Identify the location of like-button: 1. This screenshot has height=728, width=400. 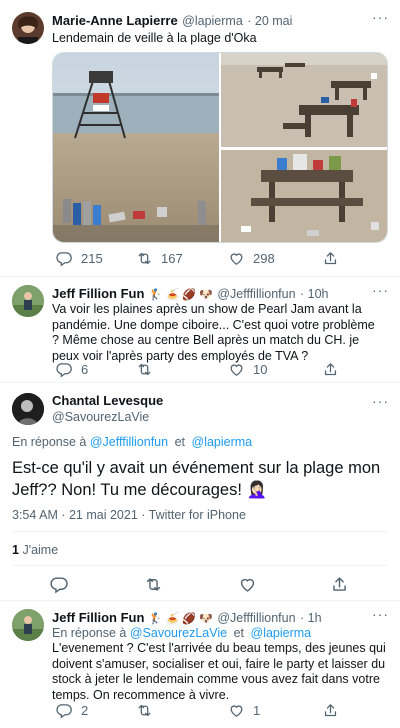
(244, 710).